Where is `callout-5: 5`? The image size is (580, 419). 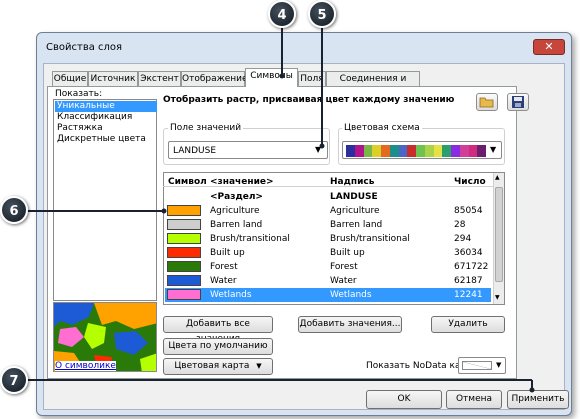 callout-5: 5 is located at coordinates (322, 14).